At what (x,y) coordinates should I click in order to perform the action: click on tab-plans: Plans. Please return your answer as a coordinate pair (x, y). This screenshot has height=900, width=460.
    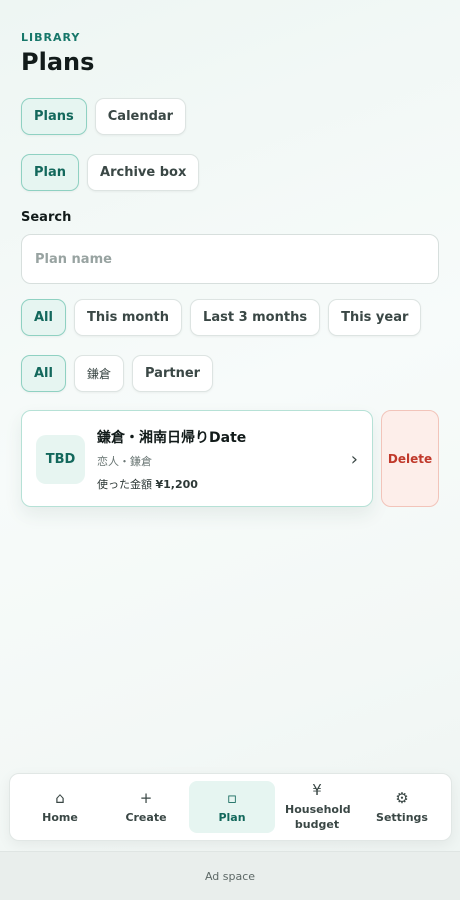
    Looking at the image, I should click on (54, 116).